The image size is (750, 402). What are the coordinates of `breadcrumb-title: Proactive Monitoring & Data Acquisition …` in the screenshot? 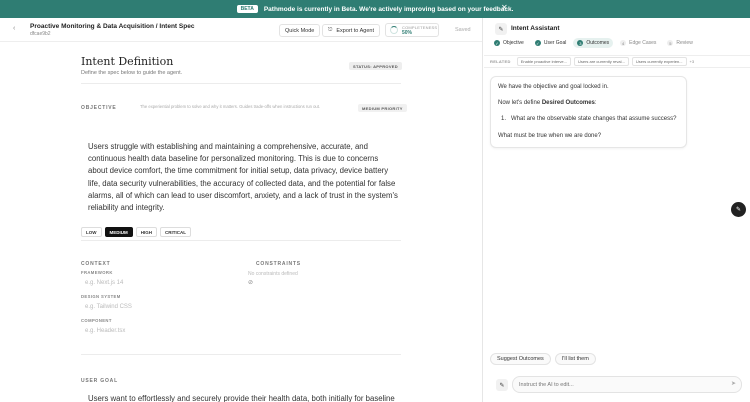 It's located at (112, 26).